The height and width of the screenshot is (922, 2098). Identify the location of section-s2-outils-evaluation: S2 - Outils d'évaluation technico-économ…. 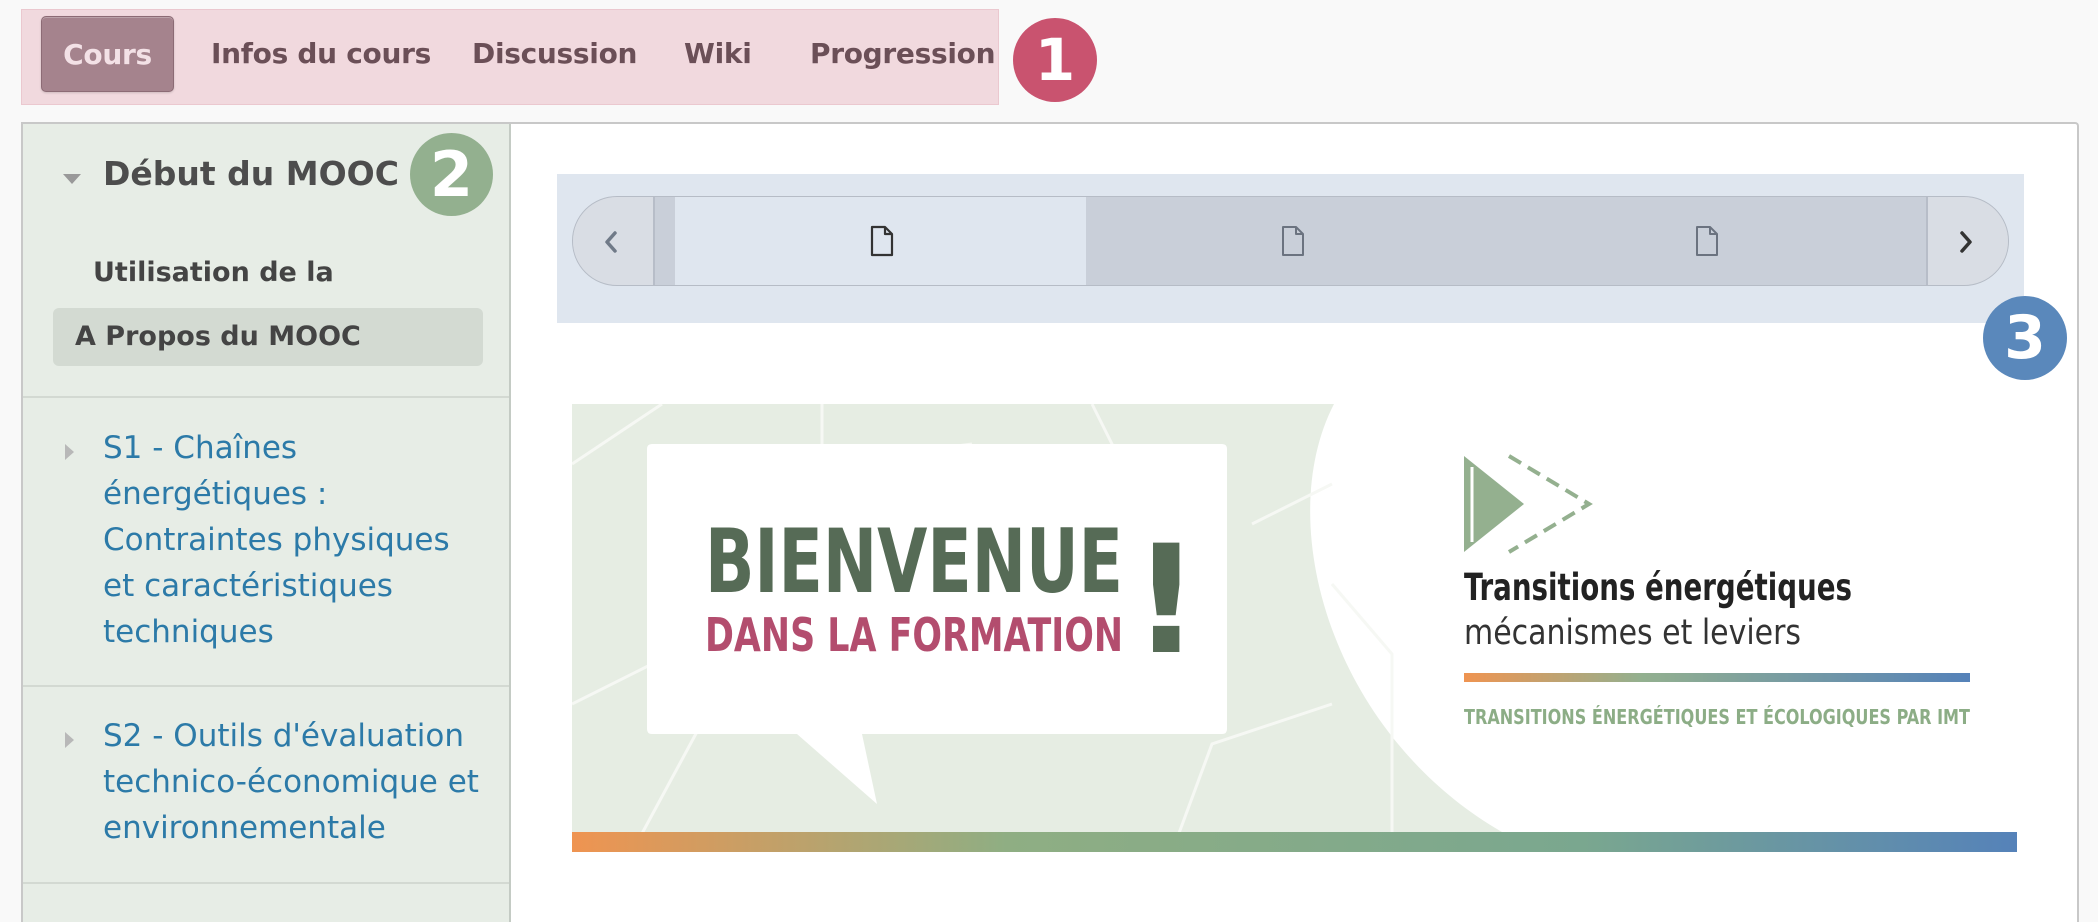
(303, 782).